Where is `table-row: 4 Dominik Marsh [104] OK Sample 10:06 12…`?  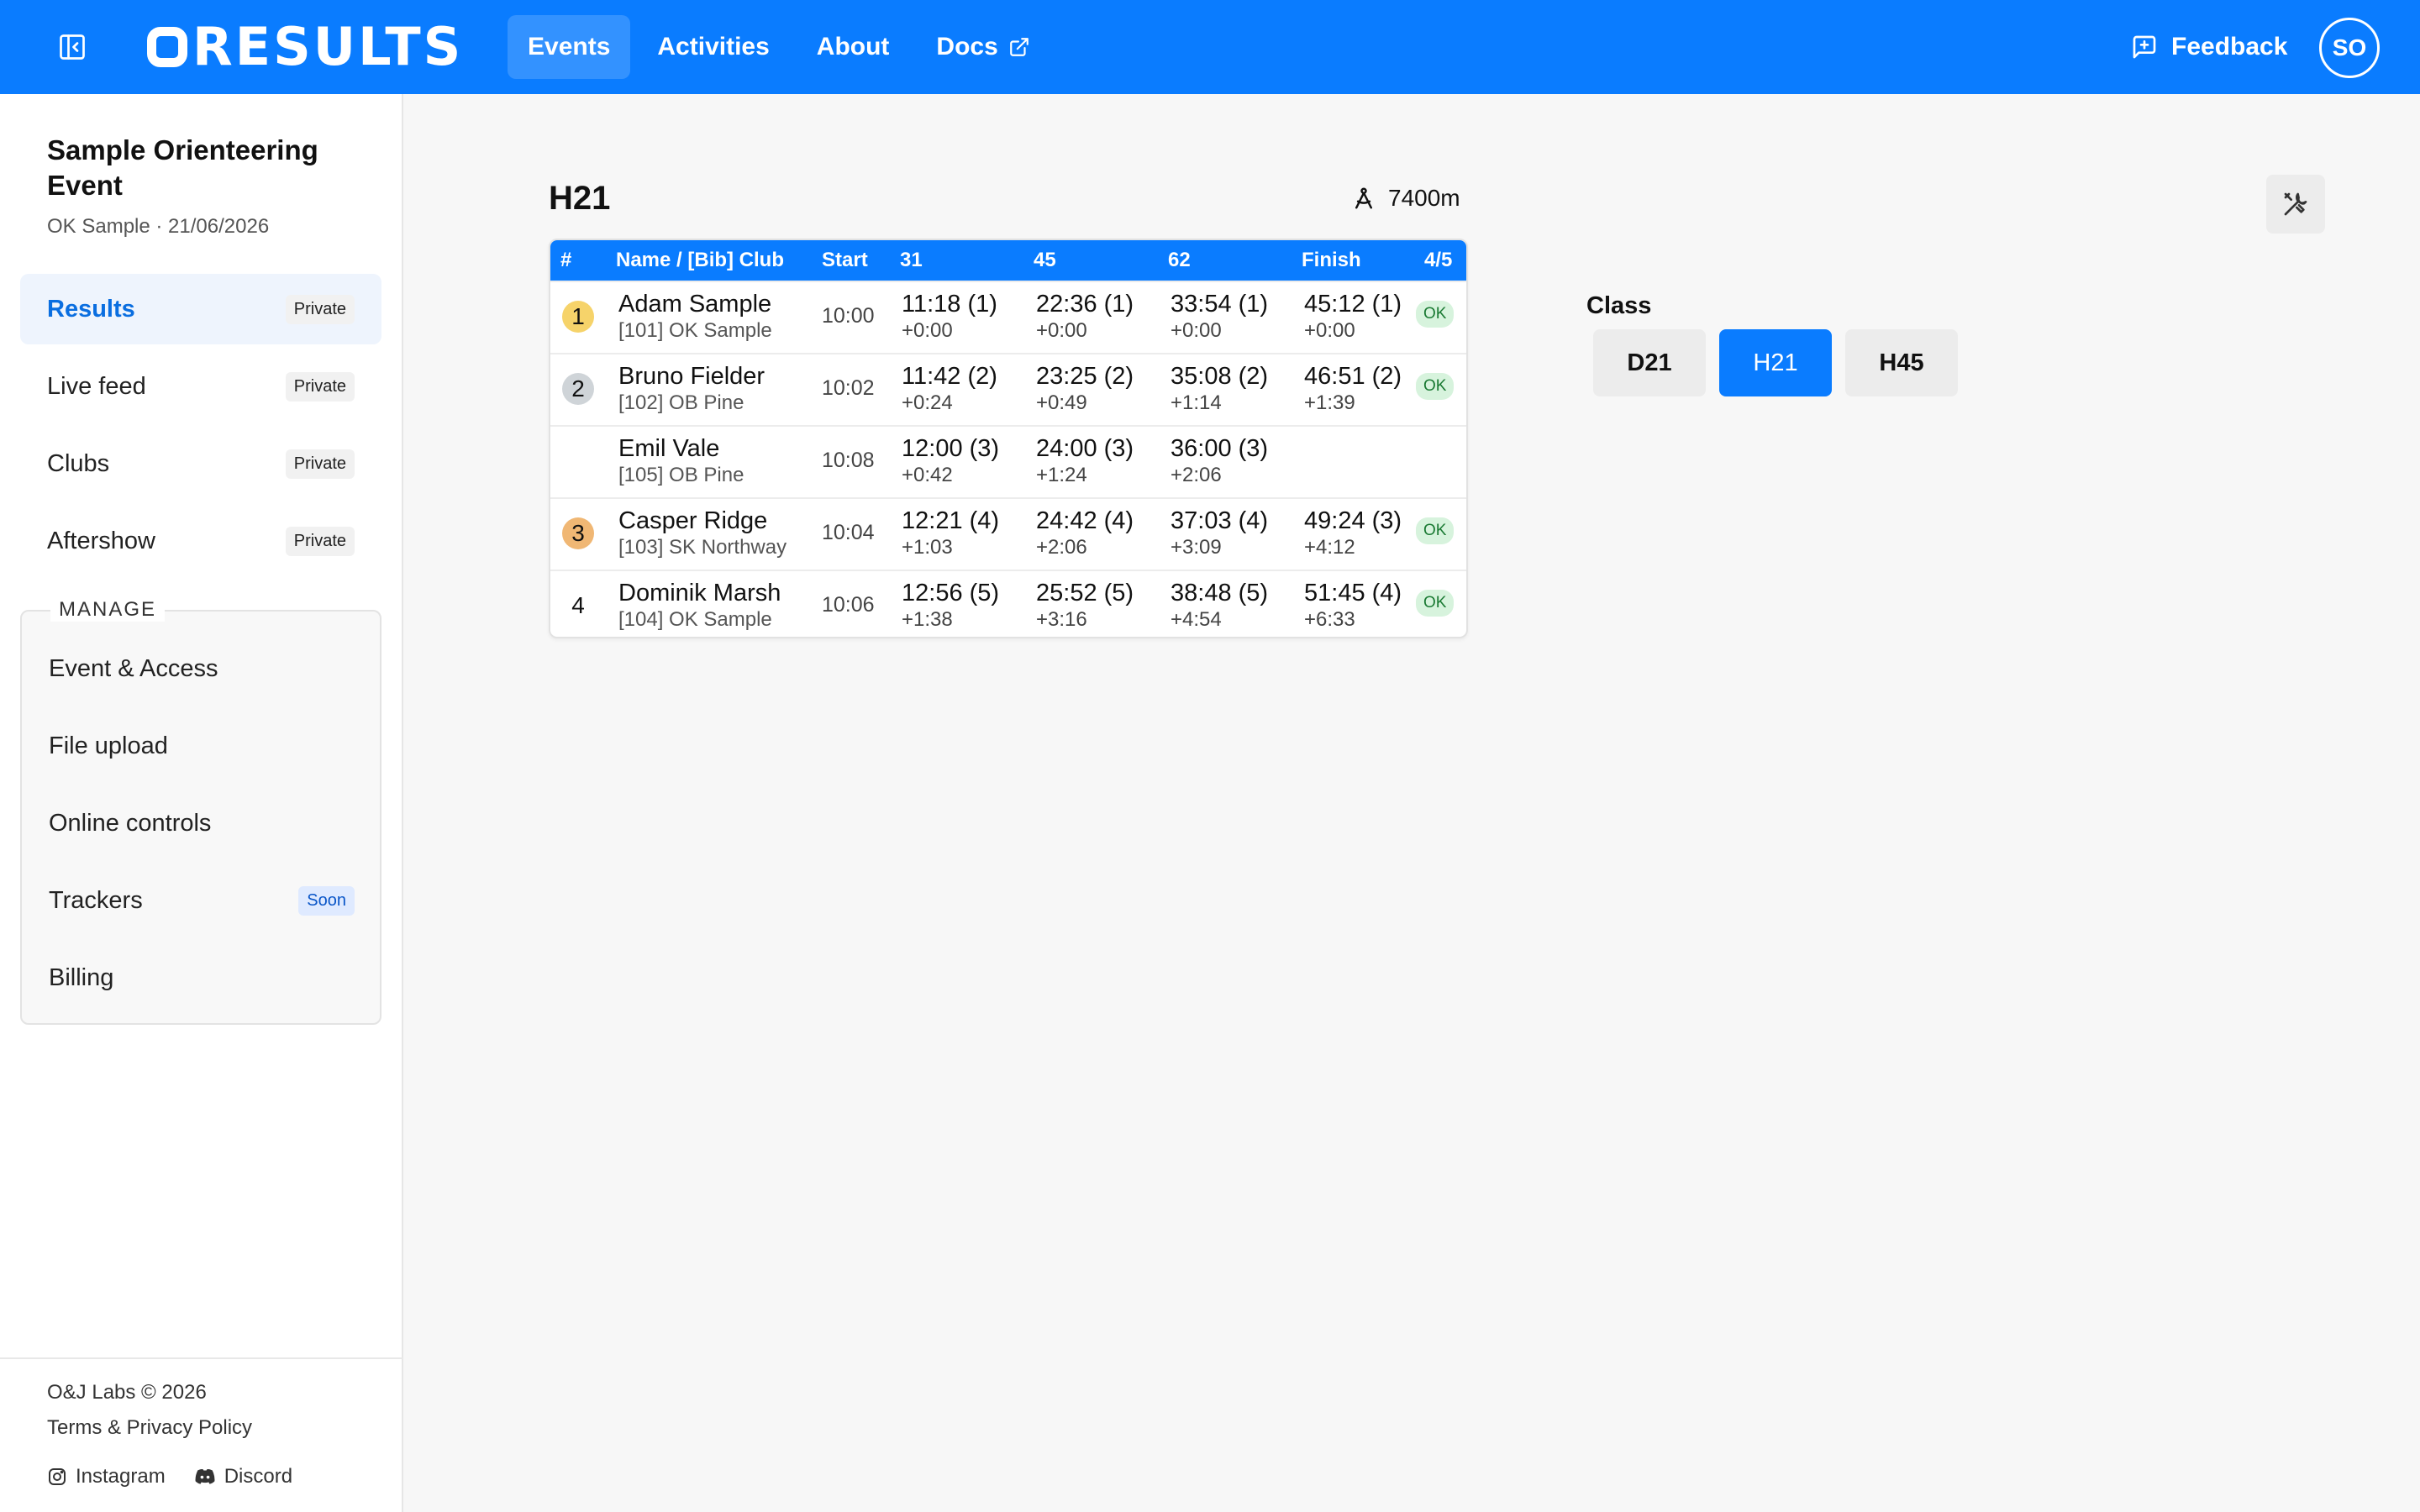 table-row: 4 Dominik Marsh [104] OK Sample 10:06 12… is located at coordinates (1008, 603).